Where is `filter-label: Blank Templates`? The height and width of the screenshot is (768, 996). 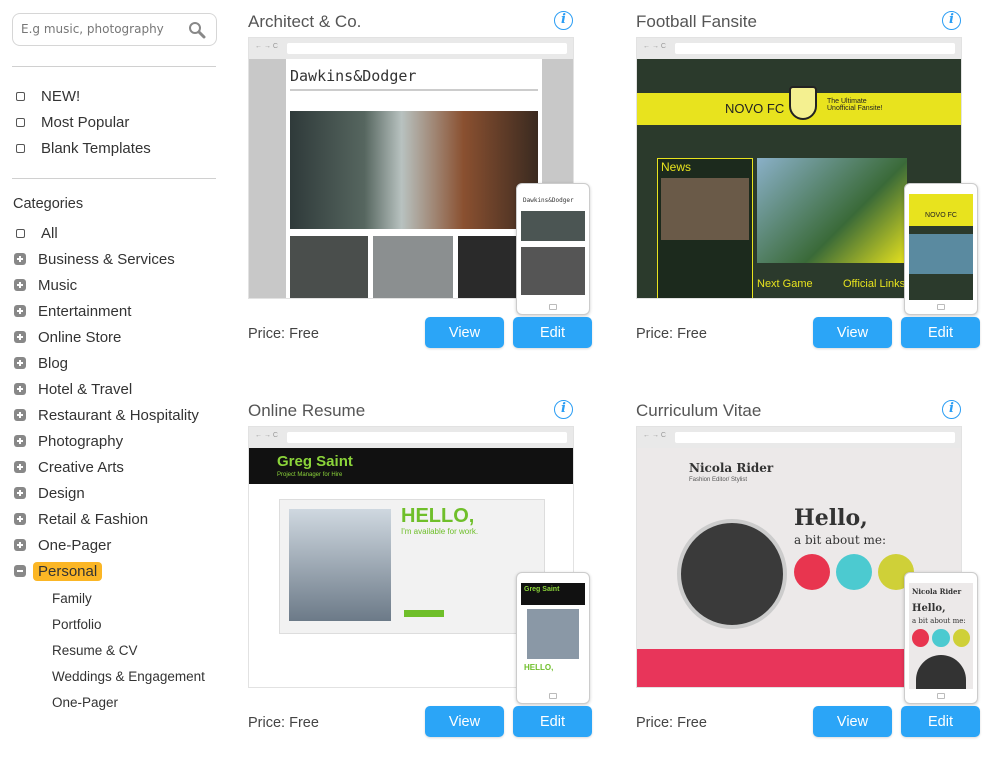
filter-label: Blank Templates is located at coordinates (96, 148).